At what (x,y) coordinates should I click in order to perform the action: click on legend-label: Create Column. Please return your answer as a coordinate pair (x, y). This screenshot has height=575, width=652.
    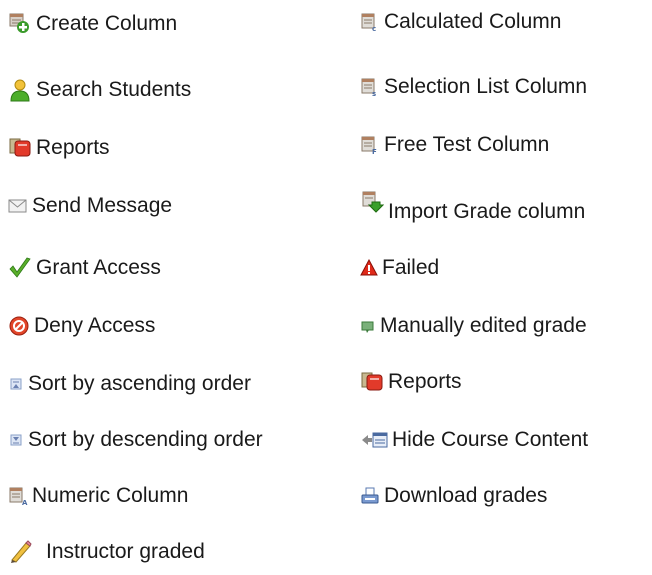
    Looking at the image, I should click on (107, 23).